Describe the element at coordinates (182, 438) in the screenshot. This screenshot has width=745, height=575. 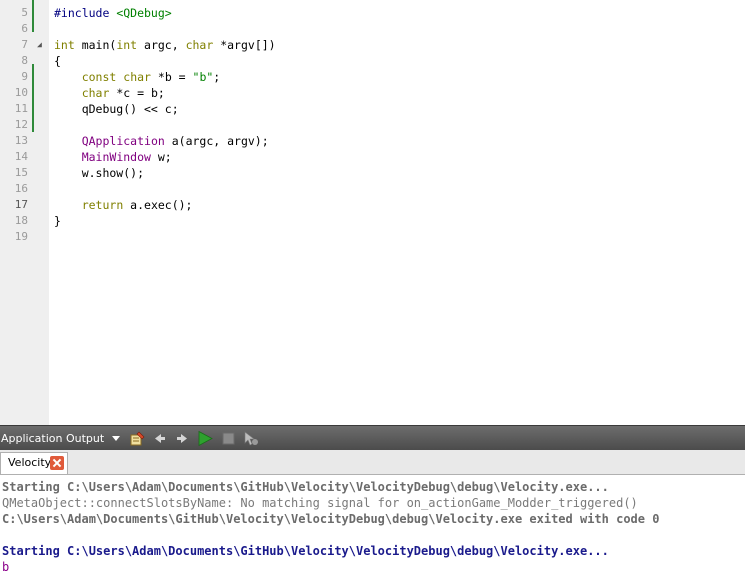
I see `next-item-icon` at that location.